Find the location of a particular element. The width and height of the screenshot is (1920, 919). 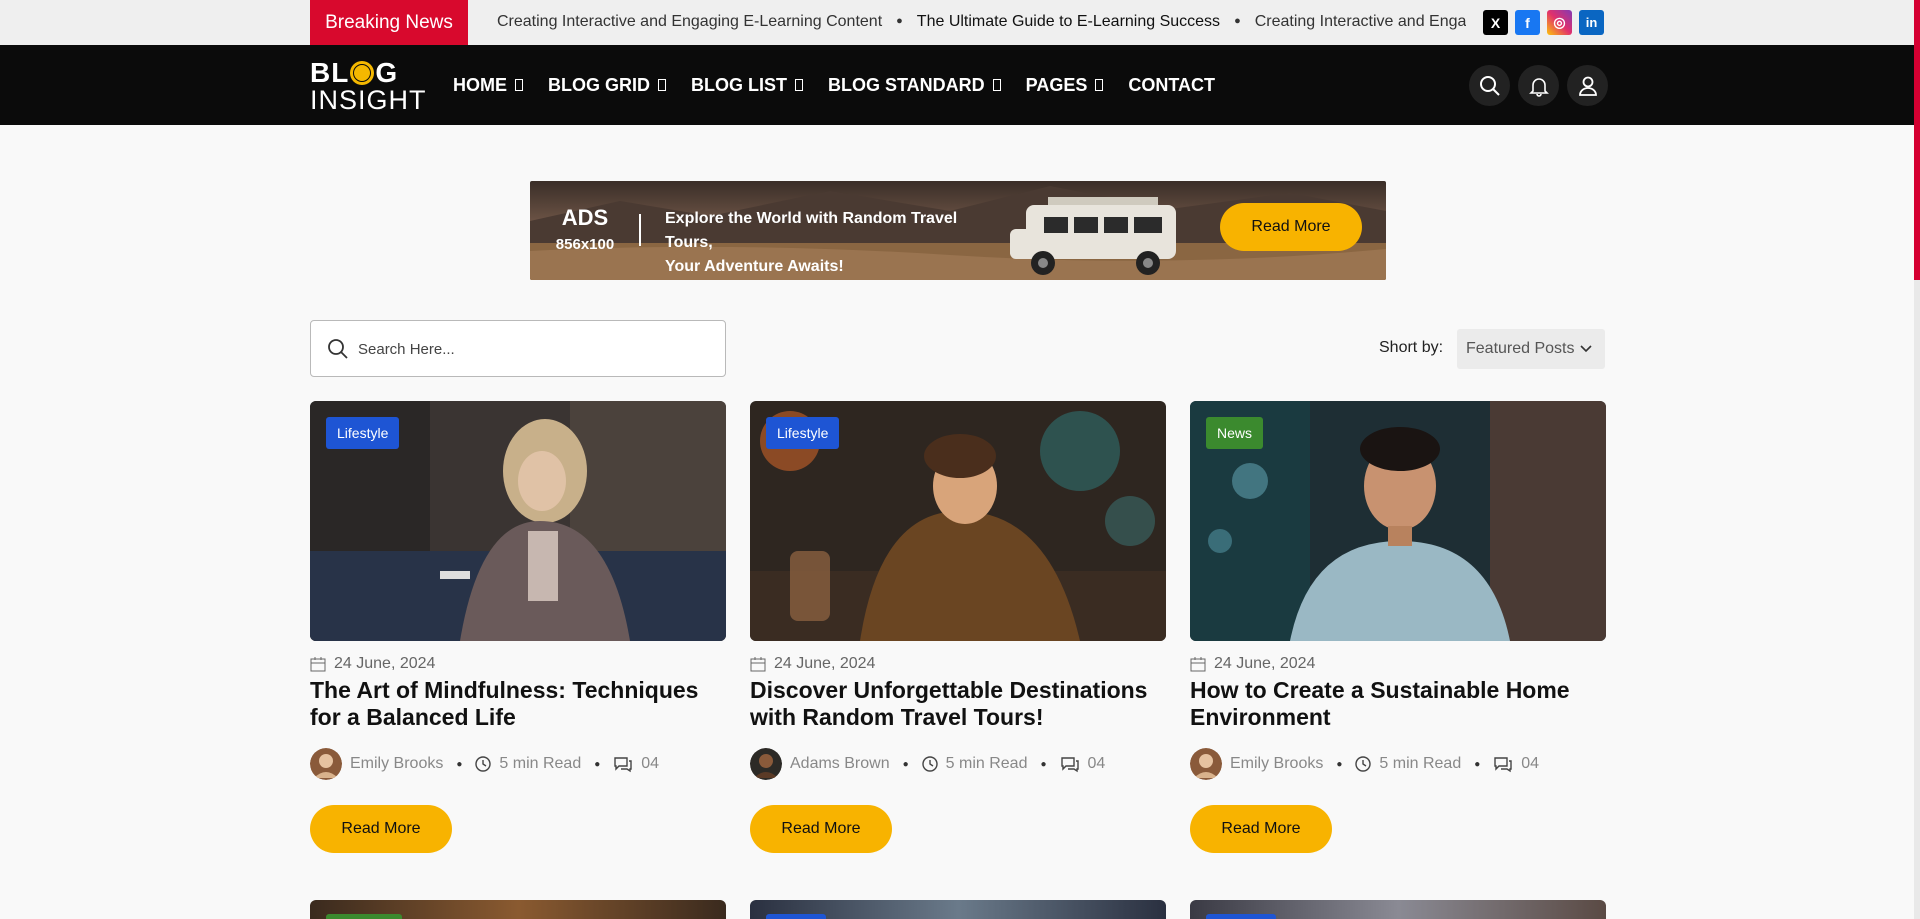

search-box is located at coordinates (518, 348).